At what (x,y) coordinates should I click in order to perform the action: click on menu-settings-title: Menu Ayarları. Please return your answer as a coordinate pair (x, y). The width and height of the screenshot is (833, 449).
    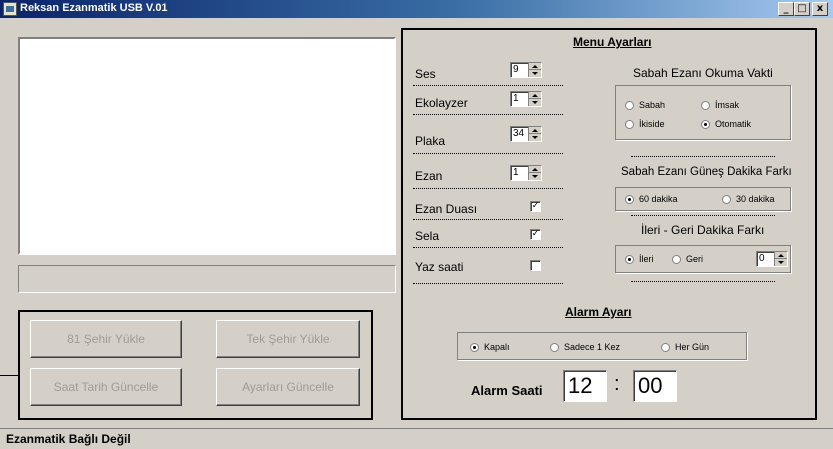
    Looking at the image, I should click on (612, 42).